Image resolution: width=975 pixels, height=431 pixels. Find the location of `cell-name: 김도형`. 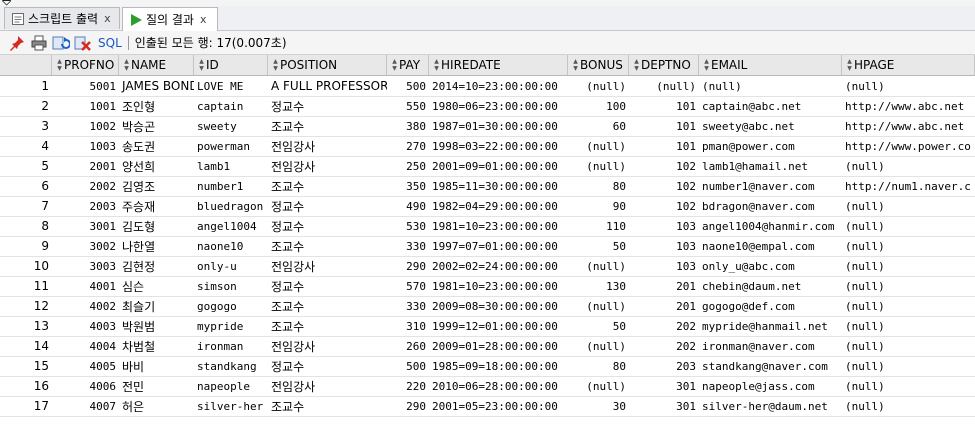

cell-name: 김도형 is located at coordinates (156, 226).